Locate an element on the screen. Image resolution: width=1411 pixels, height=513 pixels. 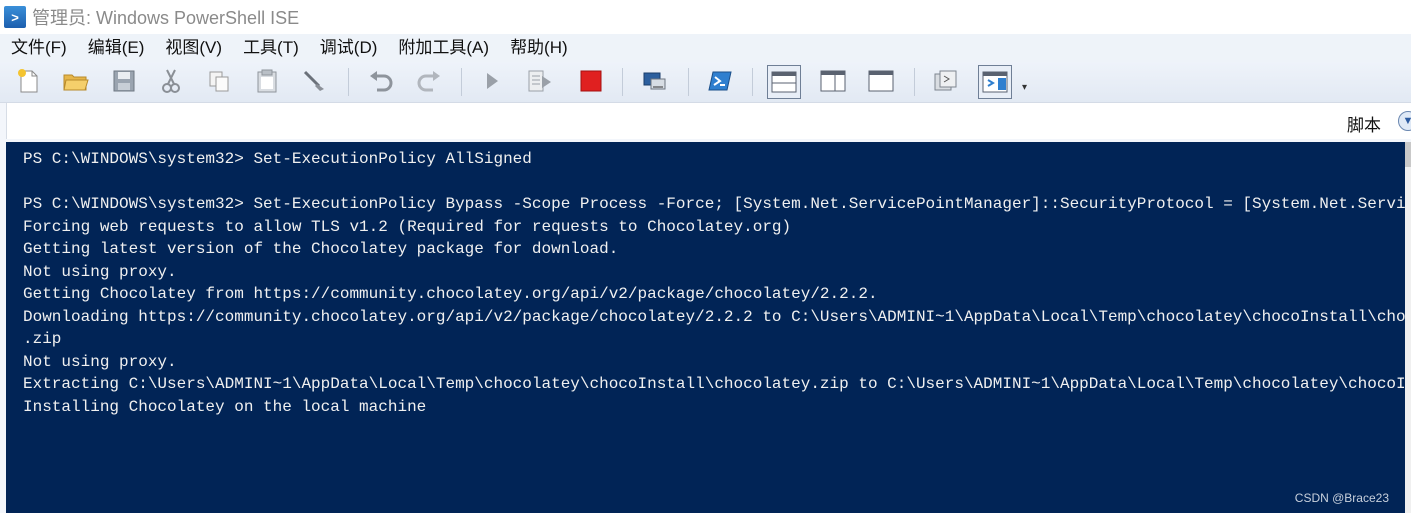
toolbar-overflow-button: ▾ is located at coordinates (1024, 87).